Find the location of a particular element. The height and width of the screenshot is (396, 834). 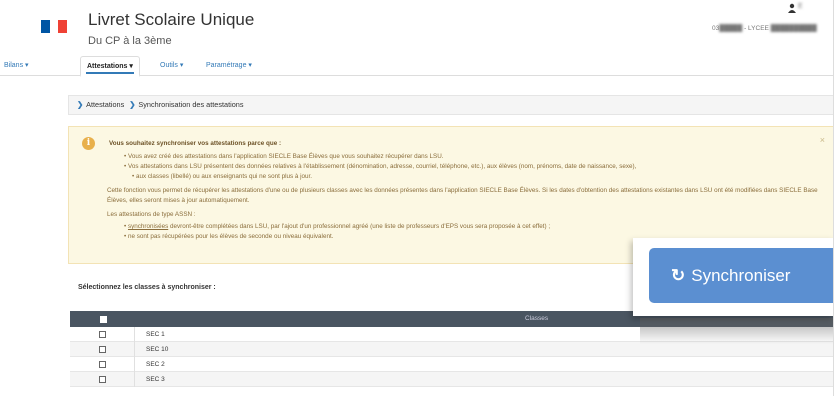

nav-item-parametrage: Paramétrage ▾ is located at coordinates (229, 66).